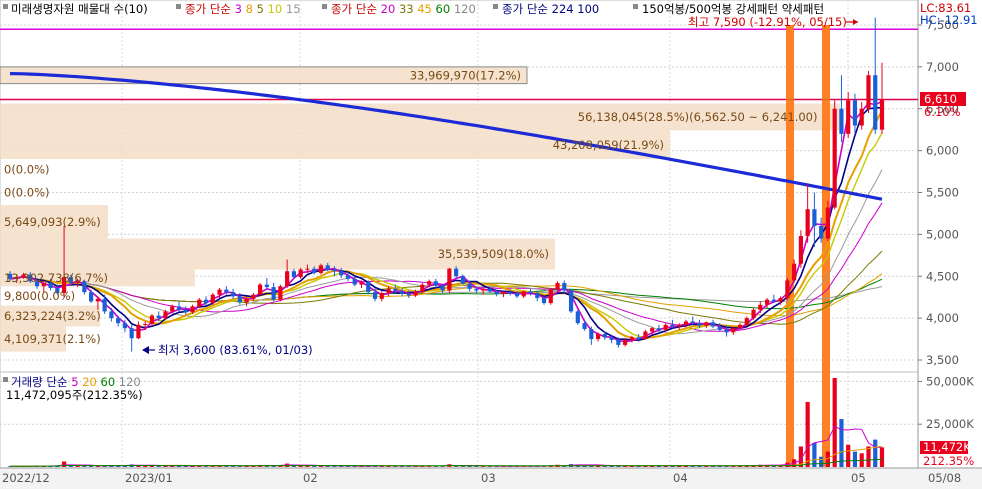  Describe the element at coordinates (310, 478) in the screenshot. I see `date-tick-label: 02` at that location.